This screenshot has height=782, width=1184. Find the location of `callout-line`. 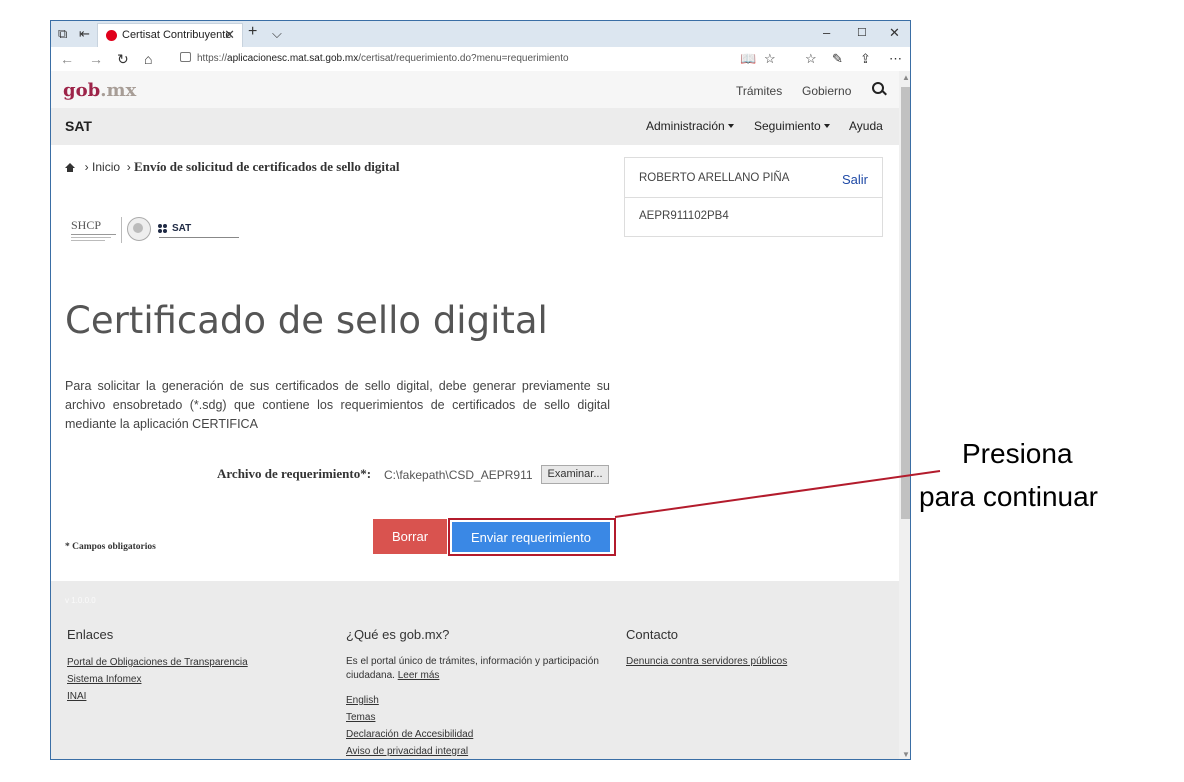

callout-line is located at coordinates (777, 494).